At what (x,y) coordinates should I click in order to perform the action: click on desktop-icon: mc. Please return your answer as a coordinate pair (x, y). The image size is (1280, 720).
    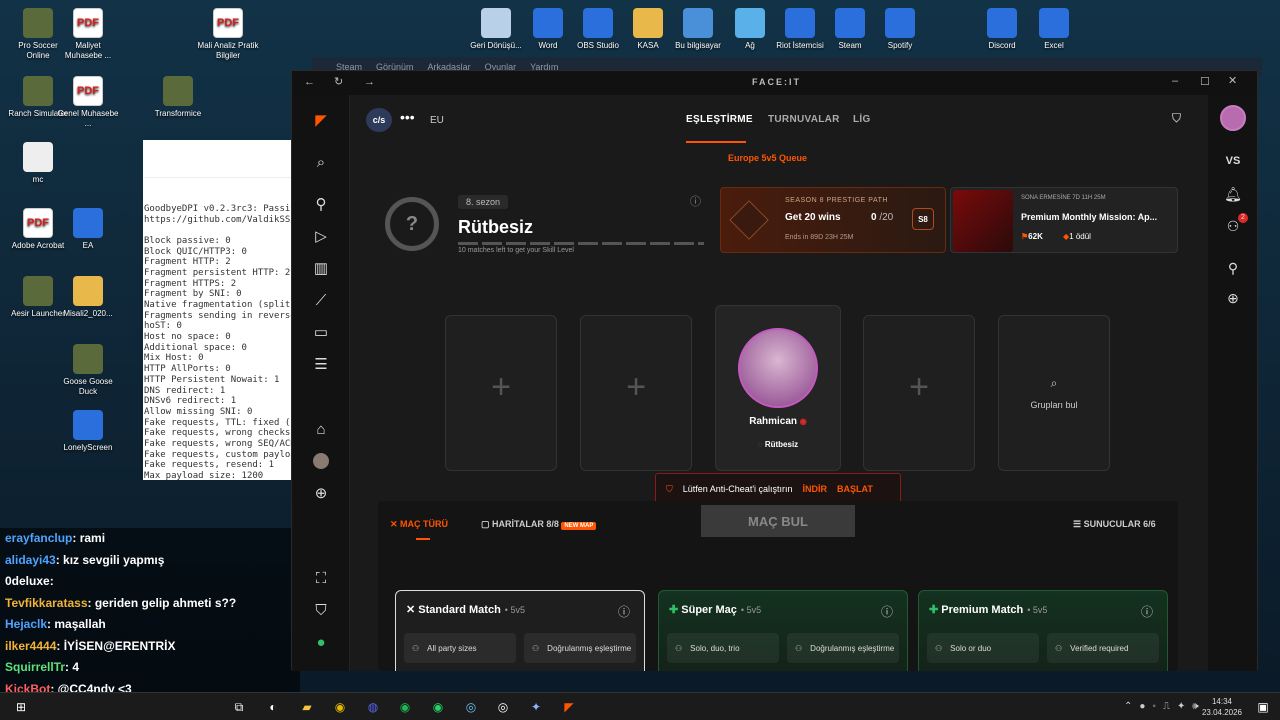
    Looking at the image, I should click on (38, 163).